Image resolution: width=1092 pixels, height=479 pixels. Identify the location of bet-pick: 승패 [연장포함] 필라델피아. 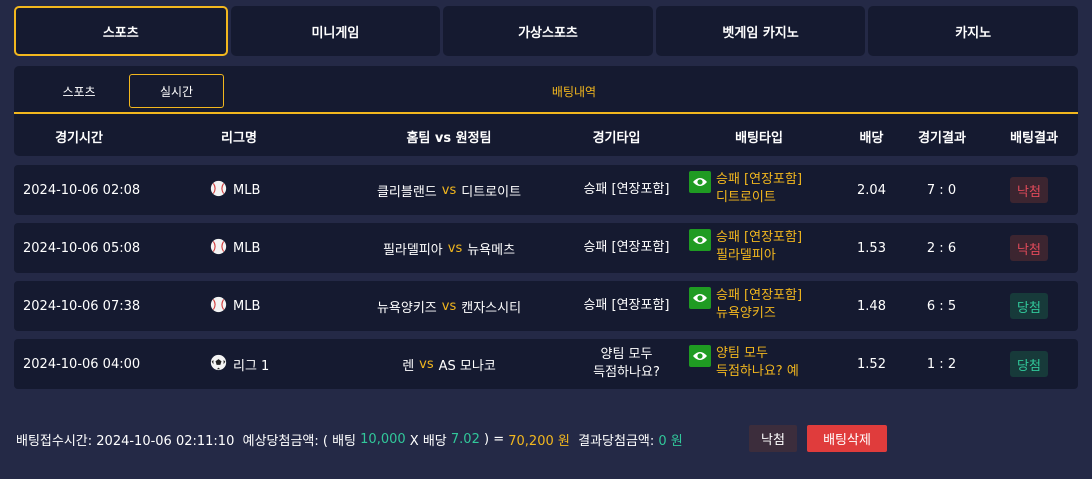
(769, 248).